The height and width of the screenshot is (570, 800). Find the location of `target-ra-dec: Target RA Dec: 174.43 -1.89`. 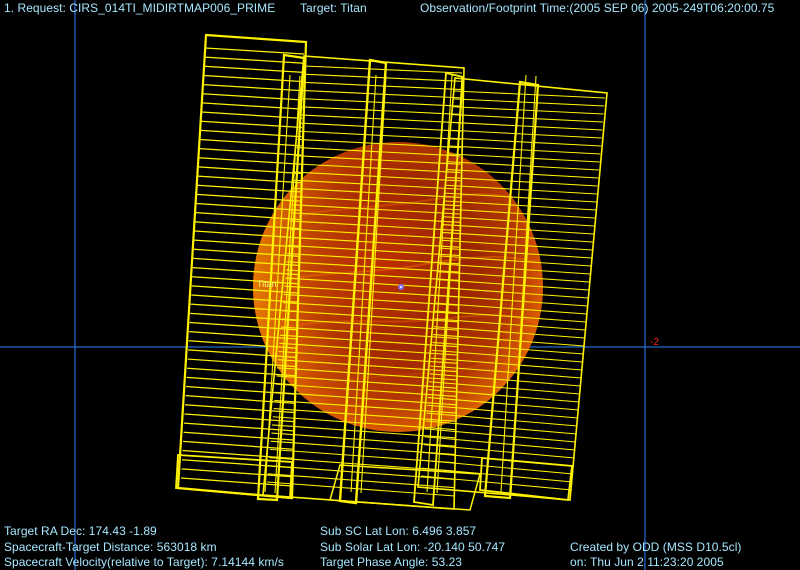

target-ra-dec: Target RA Dec: 174.43 -1.89 is located at coordinates (80, 531).